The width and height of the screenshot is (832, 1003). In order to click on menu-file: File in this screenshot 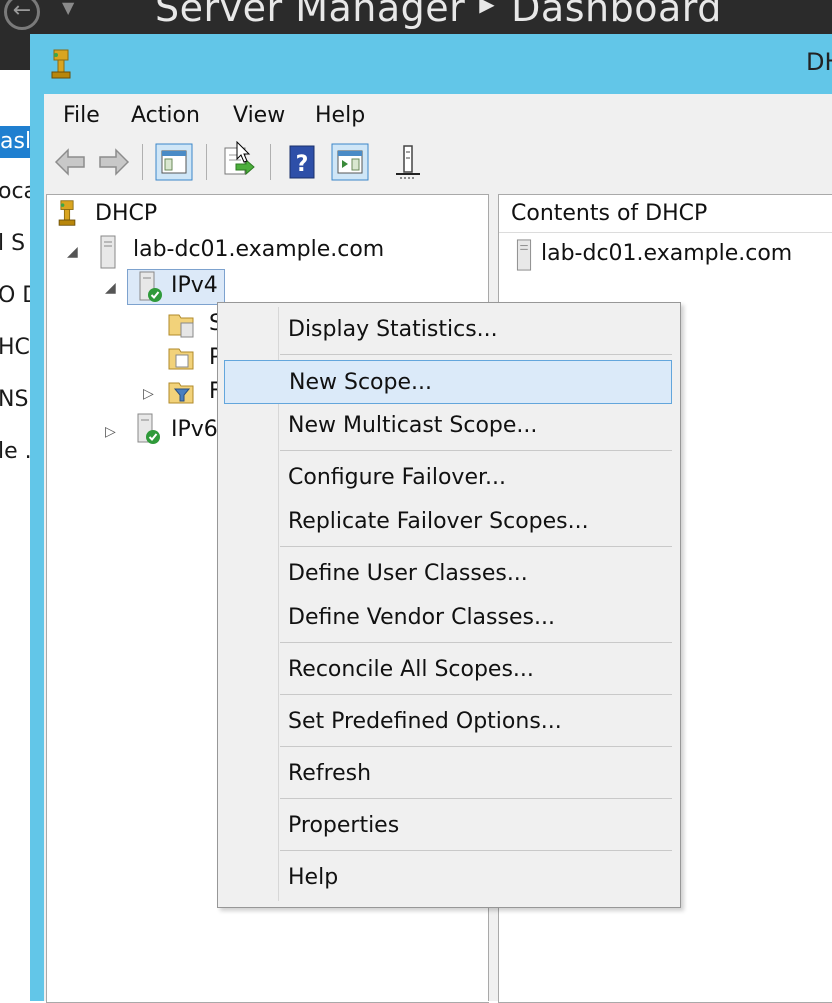, I will do `click(81, 116)`.